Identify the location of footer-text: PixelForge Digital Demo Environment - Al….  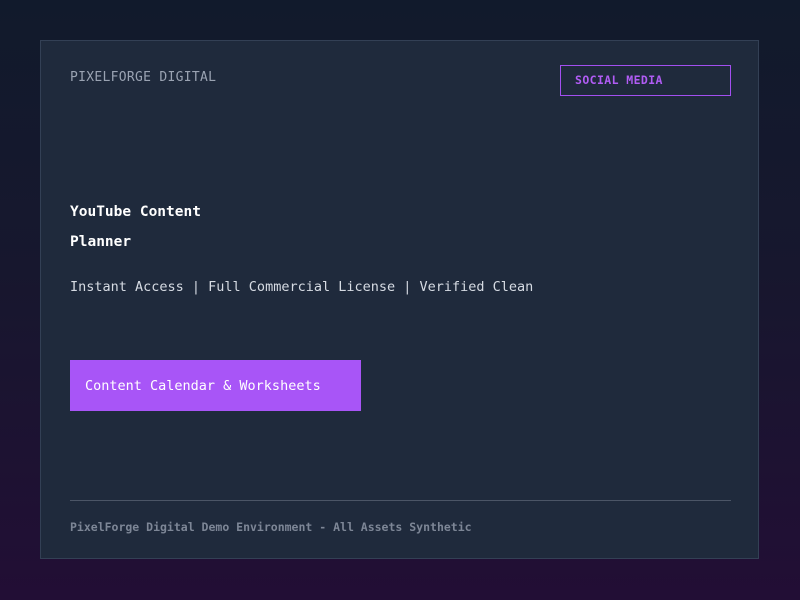
(271, 527).